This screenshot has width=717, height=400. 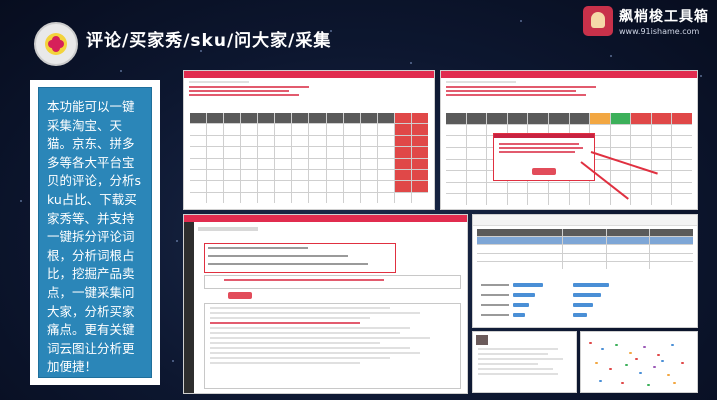 What do you see at coordinates (189, 307) in the screenshot?
I see `app-sidebar` at bounding box center [189, 307].